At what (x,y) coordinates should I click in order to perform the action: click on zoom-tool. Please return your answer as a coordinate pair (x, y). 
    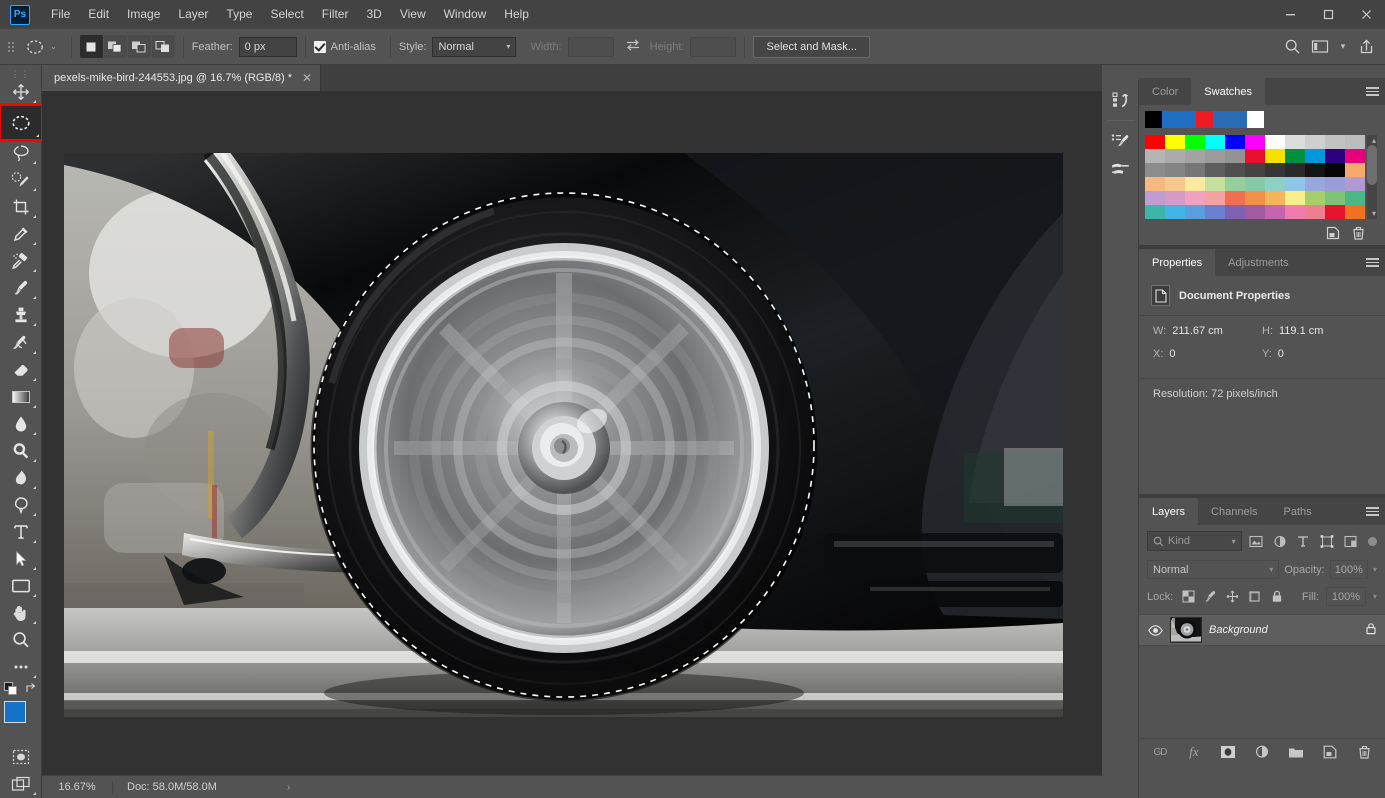
    Looking at the image, I should click on (21, 640).